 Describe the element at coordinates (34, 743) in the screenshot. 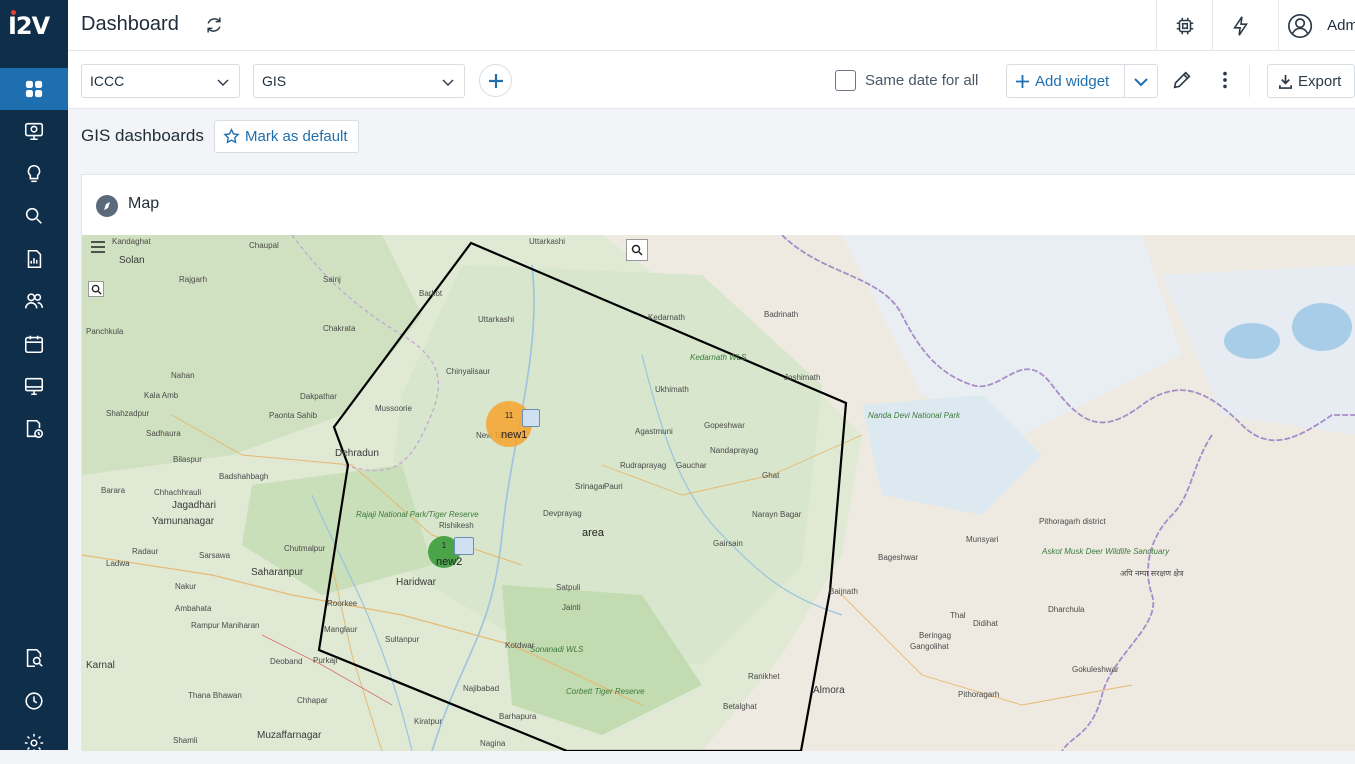

I see `sidebar-item-settings` at that location.